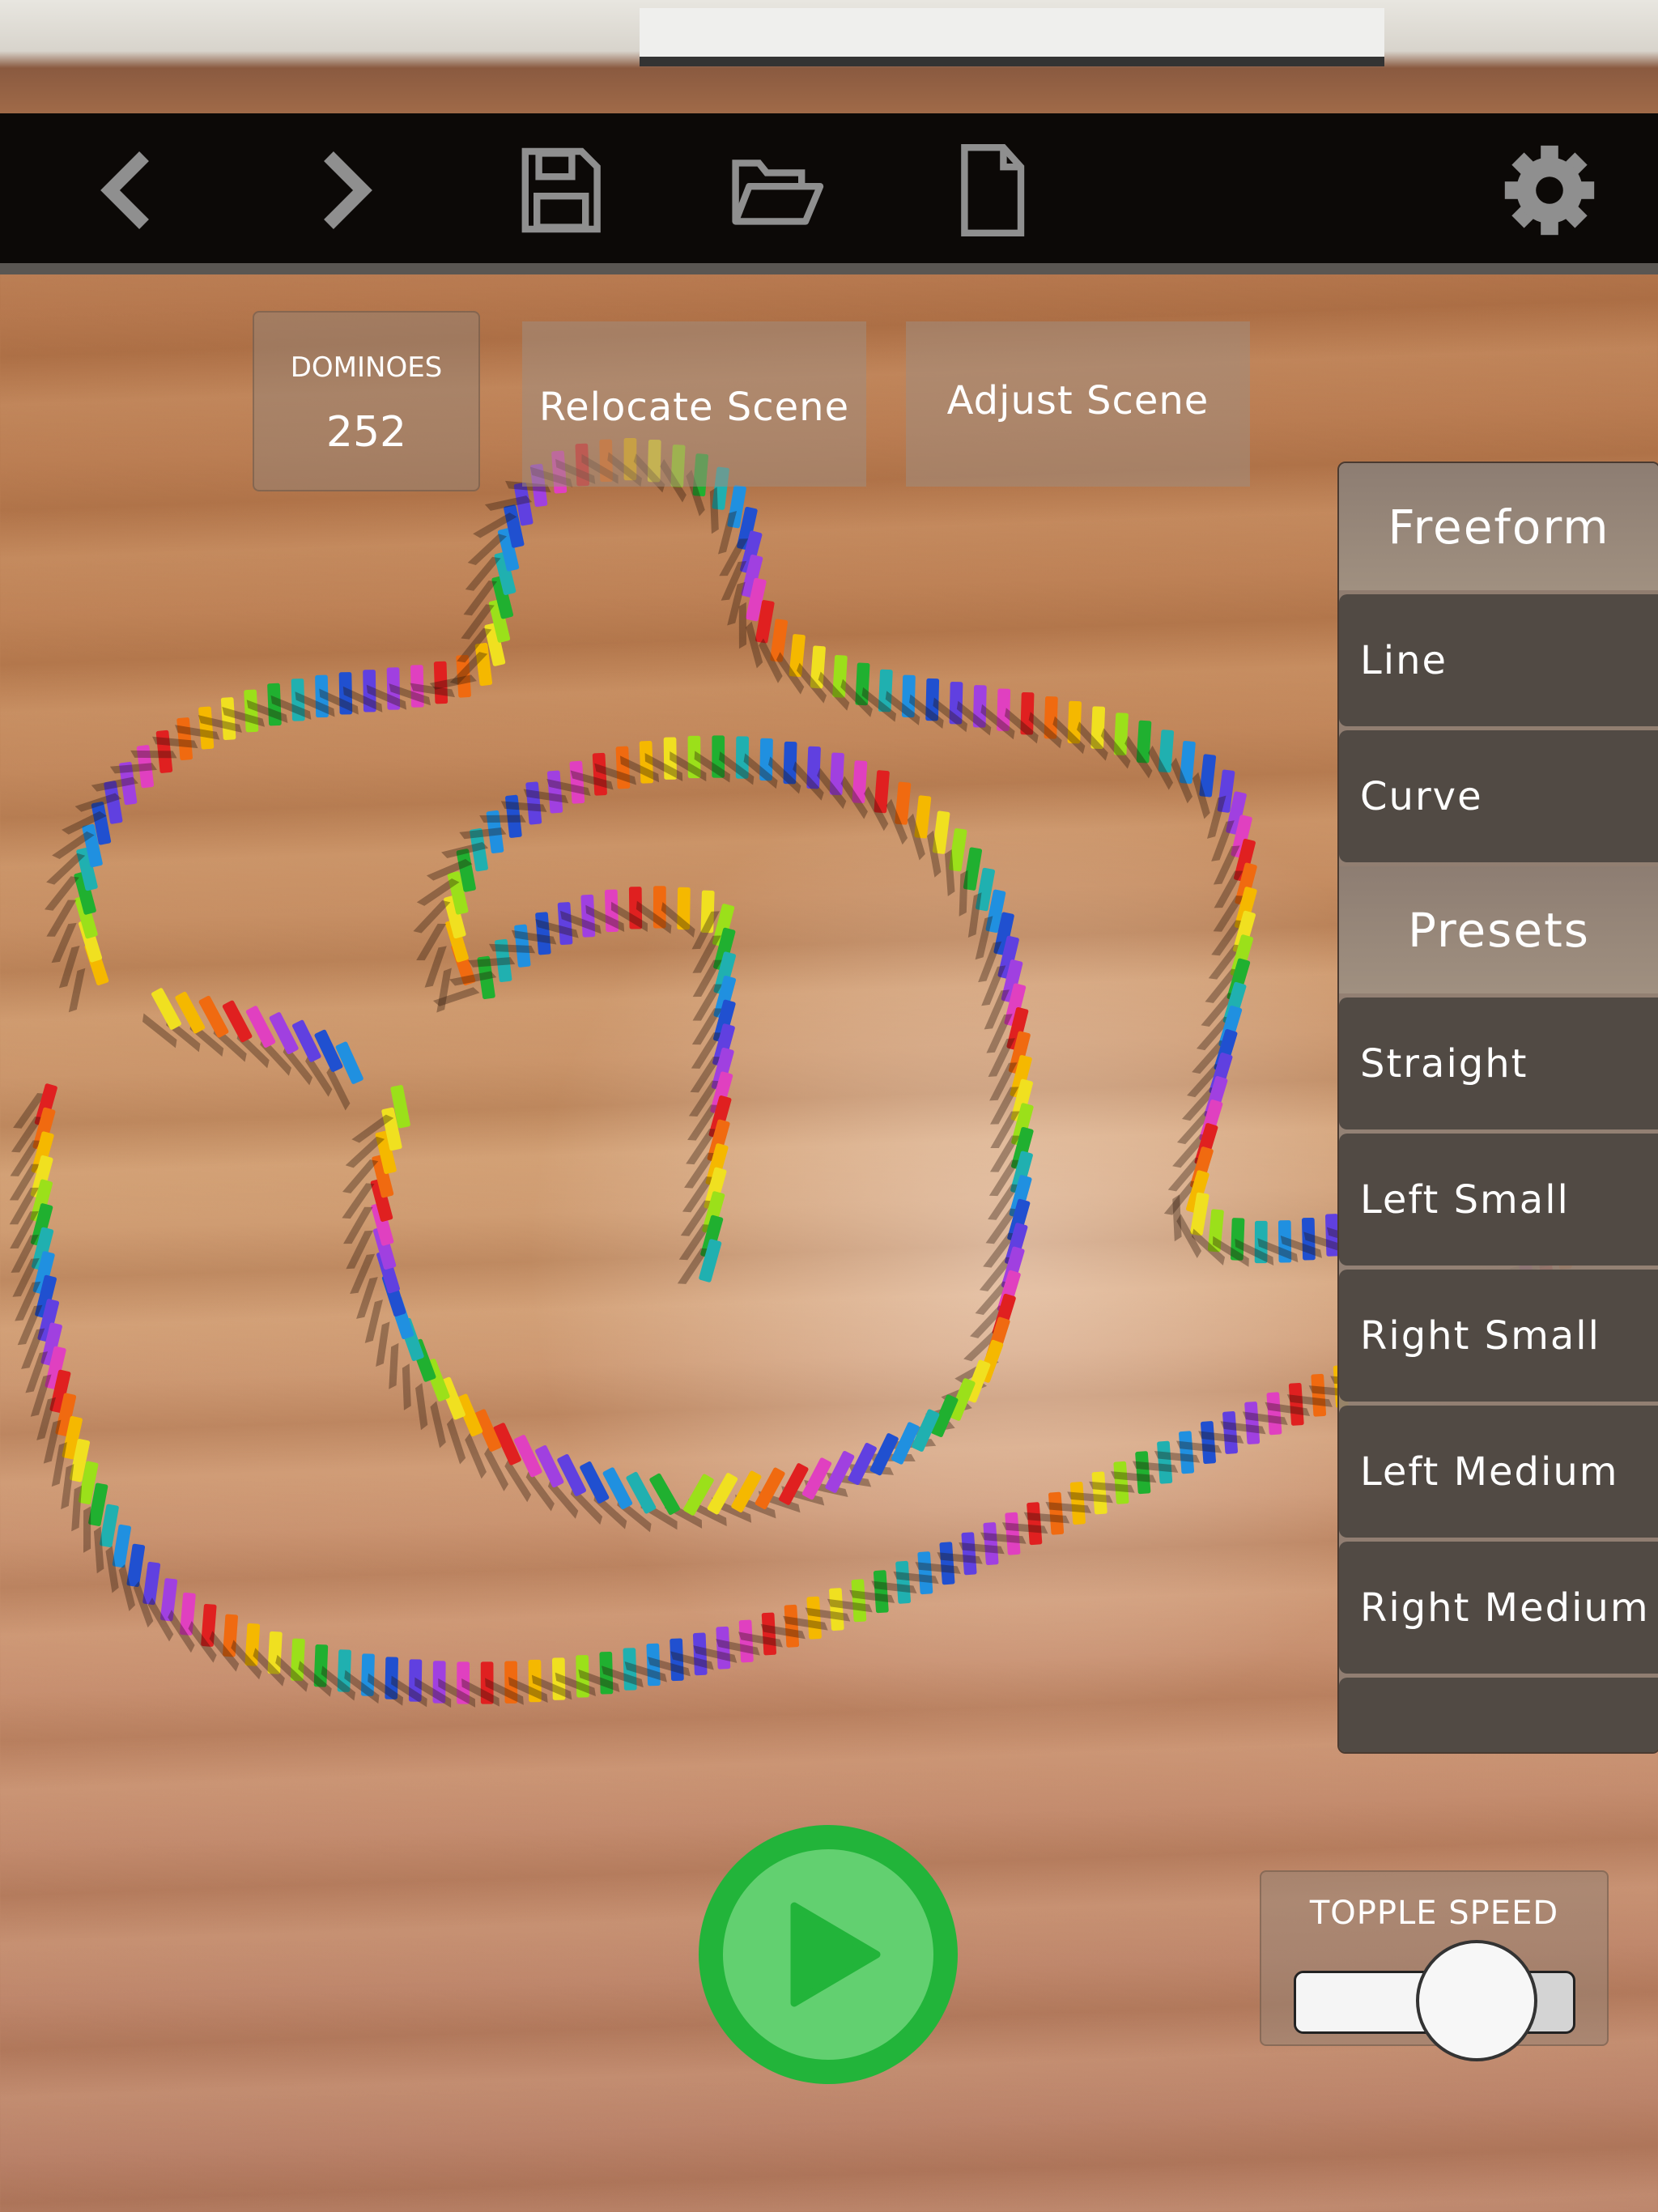  Describe the element at coordinates (835, 1955) in the screenshot. I see `play-icon` at that location.